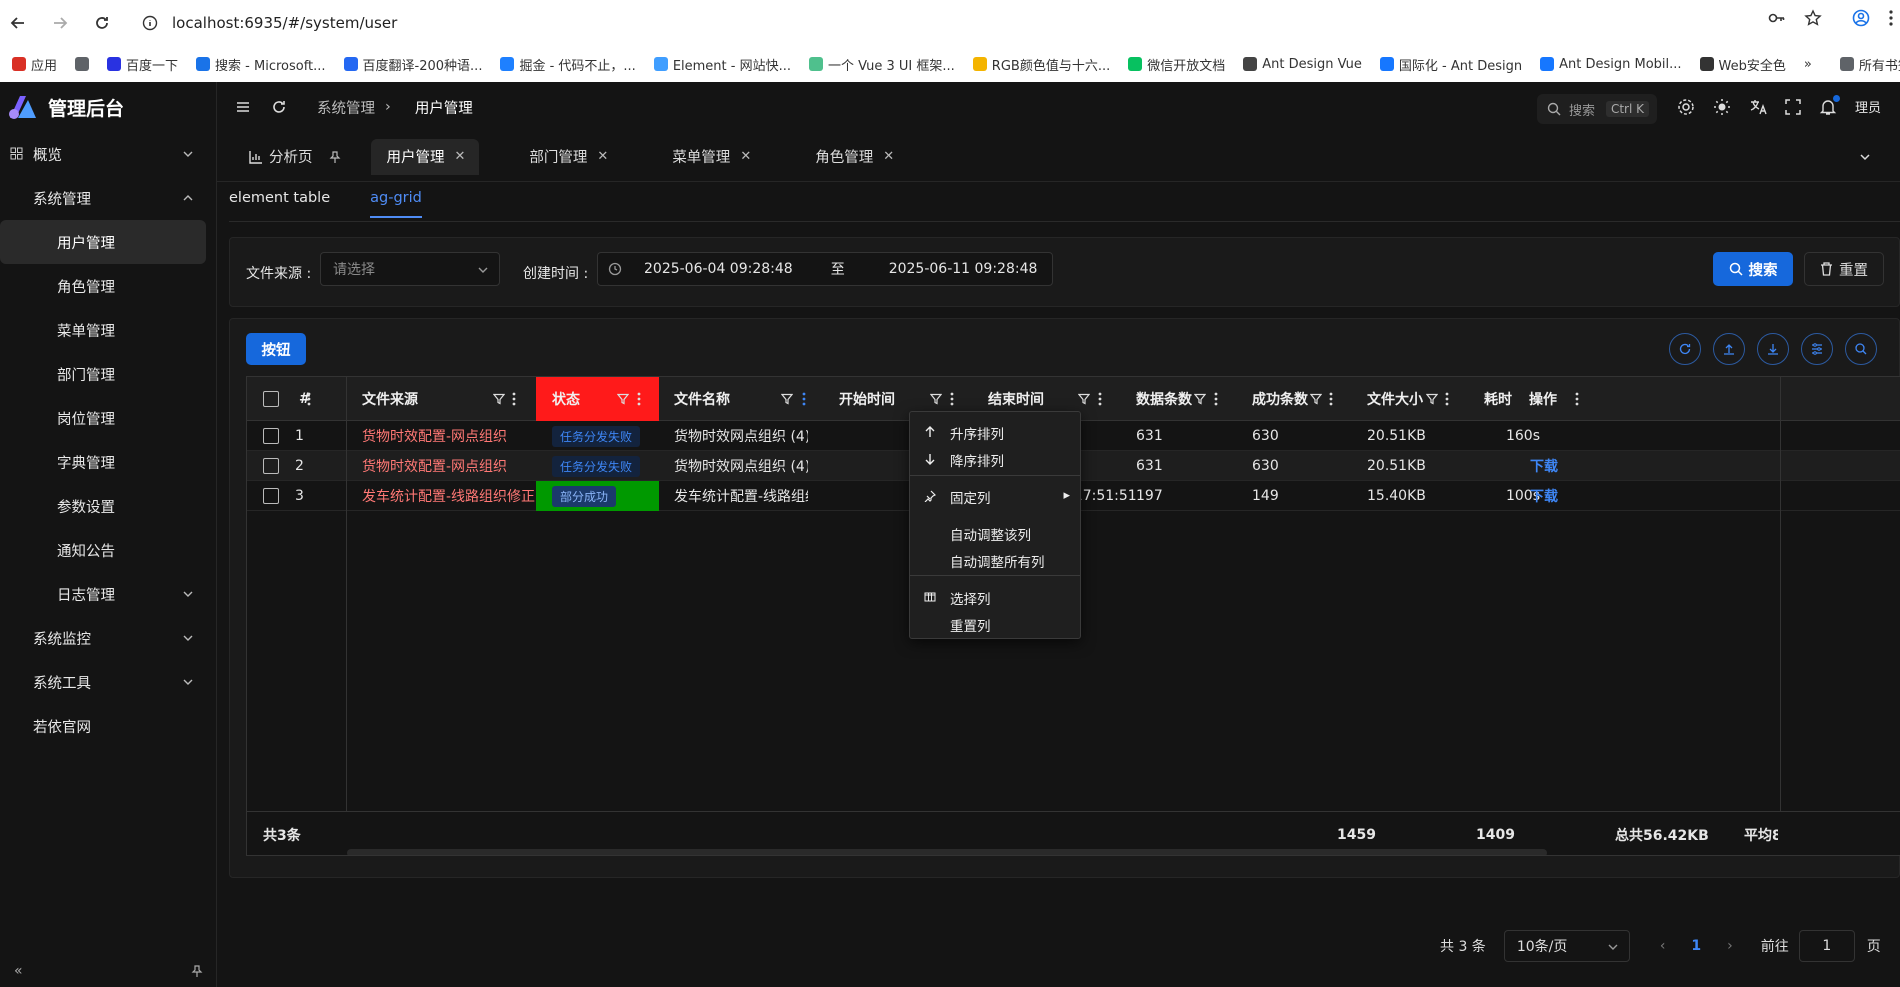 The width and height of the screenshot is (1900, 987). What do you see at coordinates (108, 330) in the screenshot?
I see `sidebar-item: 菜单管理` at bounding box center [108, 330].